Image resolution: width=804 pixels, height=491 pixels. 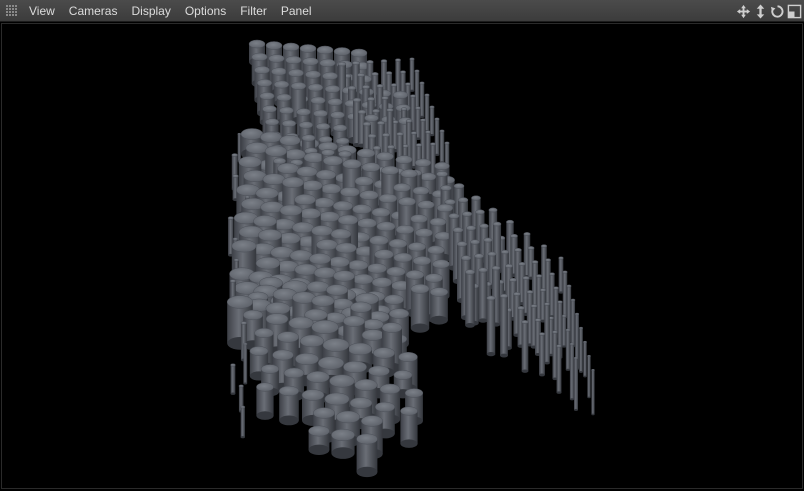 I want to click on menu-panel: Panel, so click(x=296, y=11).